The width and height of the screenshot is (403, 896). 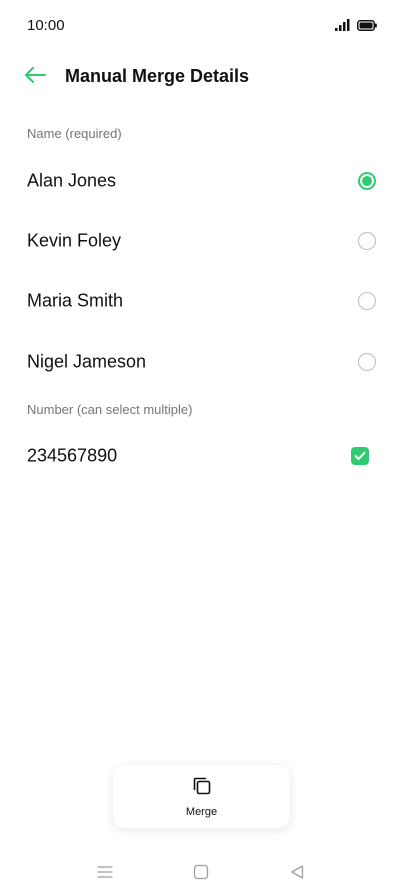 I want to click on merge-icon, so click(x=202, y=788).